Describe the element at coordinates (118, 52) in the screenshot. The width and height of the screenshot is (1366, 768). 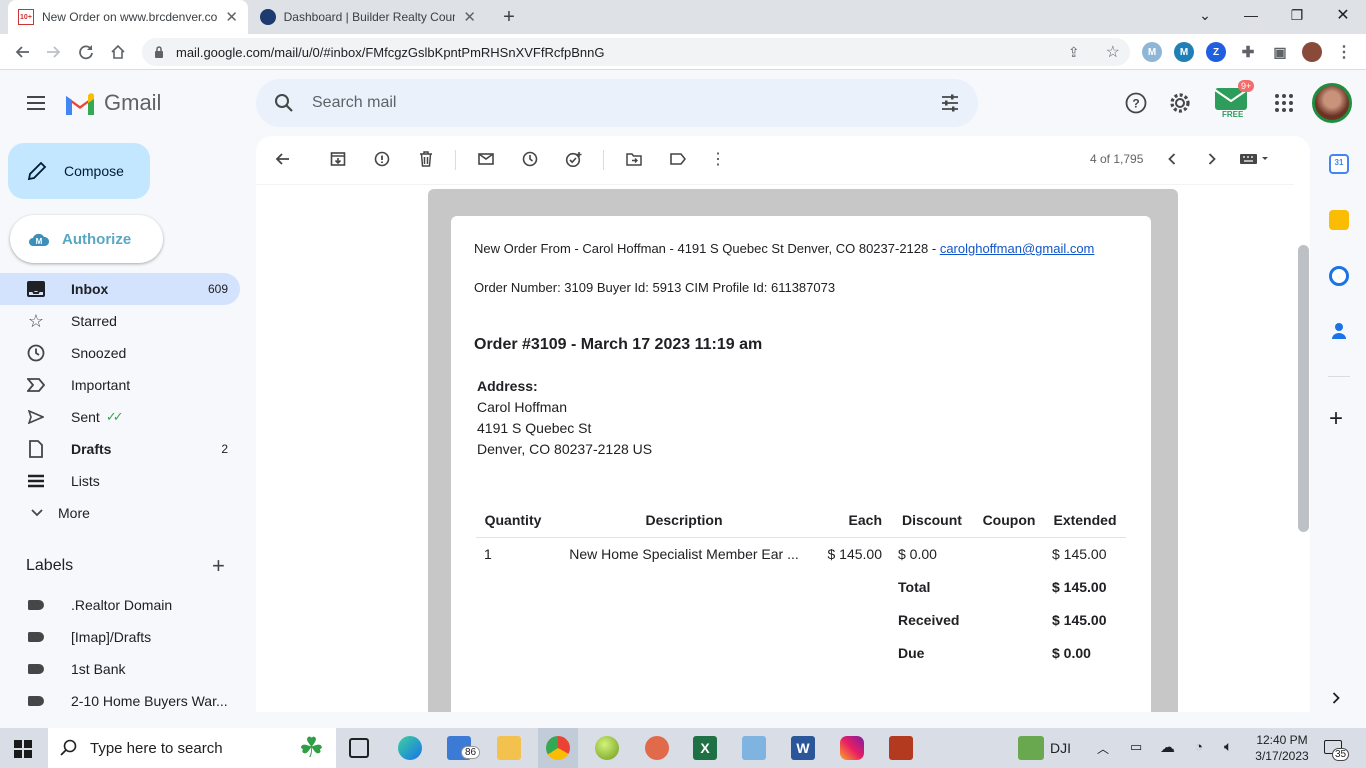
I see `home-icon` at that location.